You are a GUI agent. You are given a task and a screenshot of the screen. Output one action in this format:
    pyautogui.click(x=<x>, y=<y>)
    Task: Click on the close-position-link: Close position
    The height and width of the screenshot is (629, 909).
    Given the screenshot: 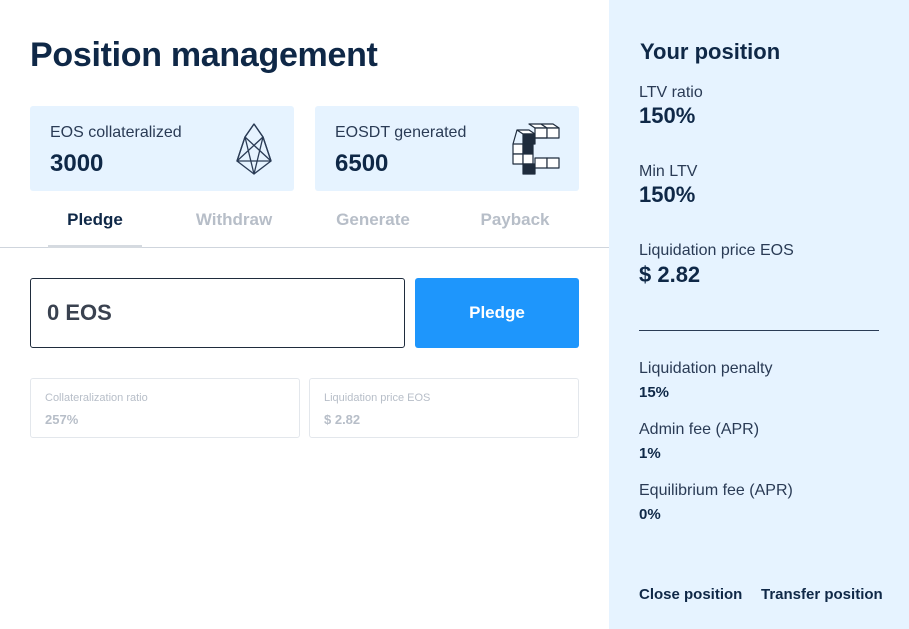 What is the action you would take?
    pyautogui.click(x=690, y=594)
    